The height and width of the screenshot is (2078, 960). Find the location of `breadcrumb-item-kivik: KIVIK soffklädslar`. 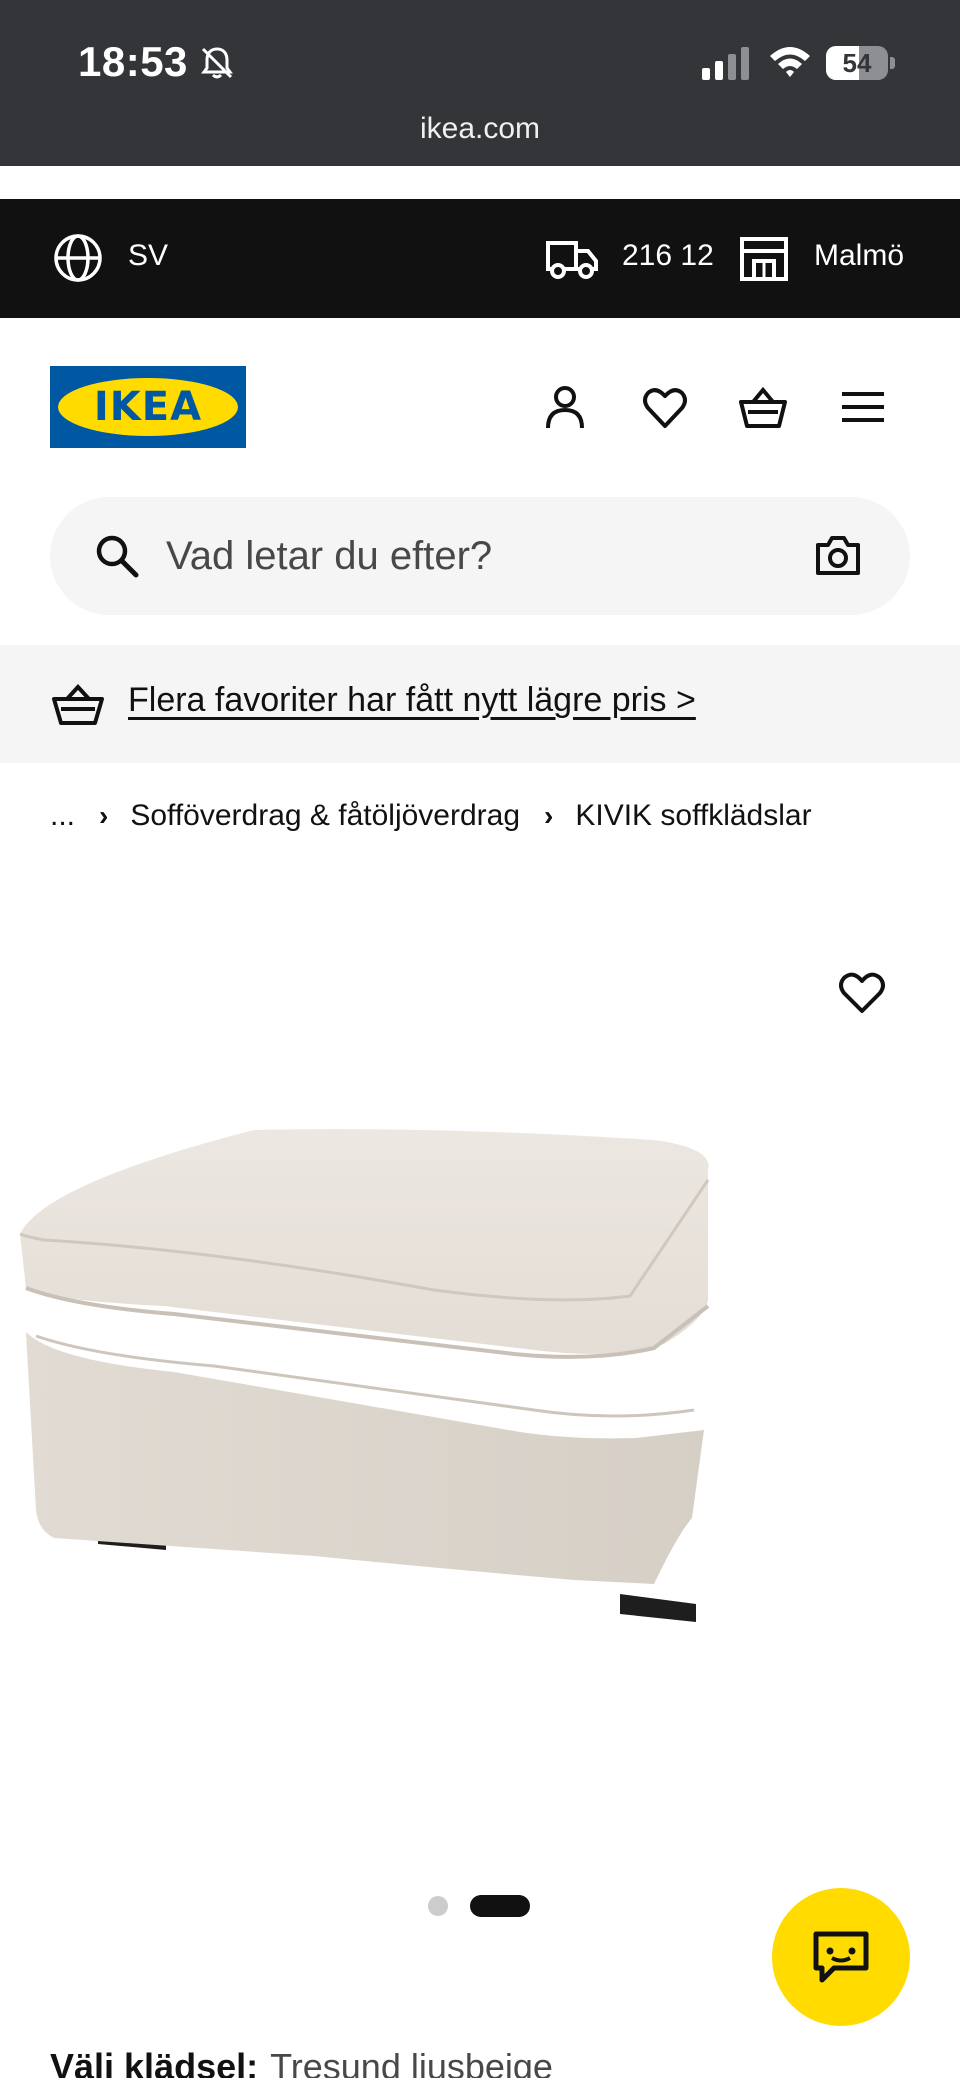

breadcrumb-item-kivik: KIVIK soffklädslar is located at coordinates (693, 816).